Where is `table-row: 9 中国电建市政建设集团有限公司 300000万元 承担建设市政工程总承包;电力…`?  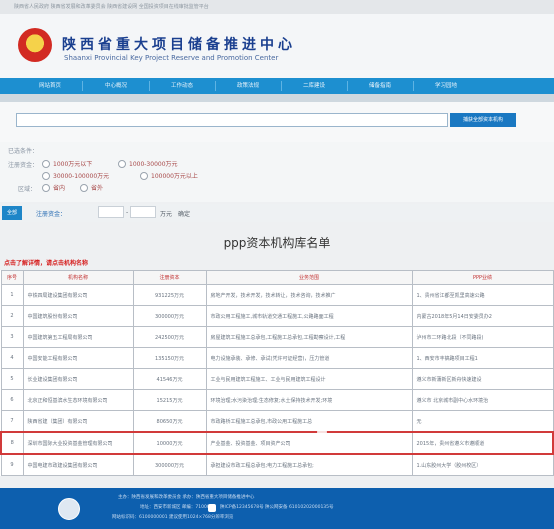
table-row: 9 中国电建市政建设集团有限公司 300000万元 承担建设市政工程总承包;电力… is located at coordinates (277, 464).